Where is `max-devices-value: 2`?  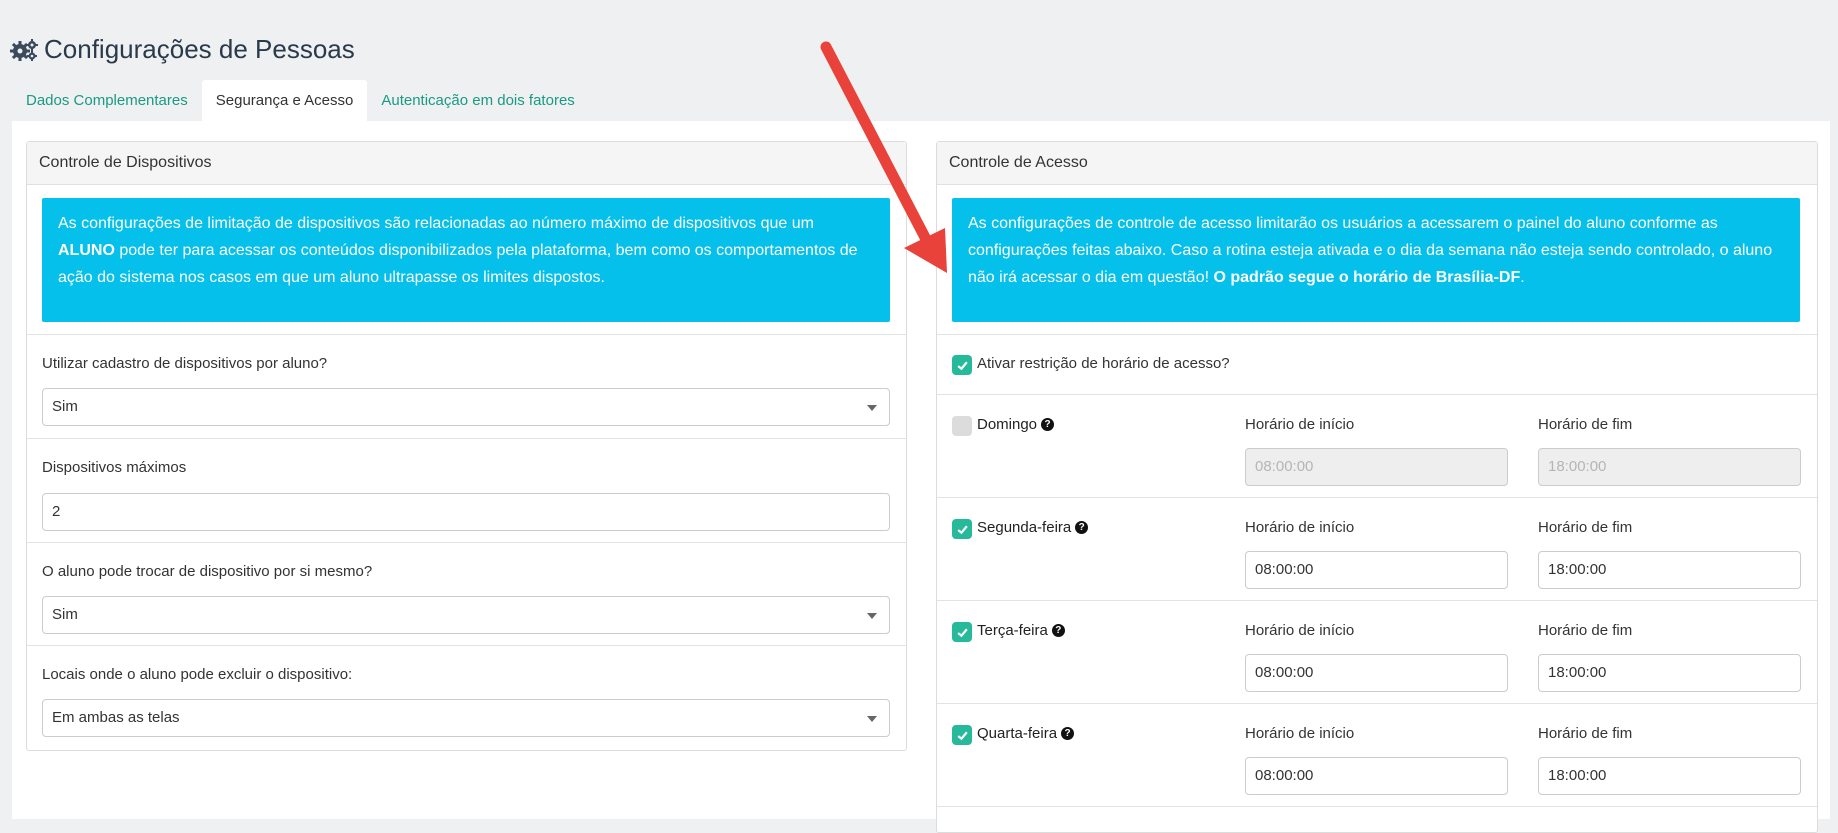
max-devices-value: 2 is located at coordinates (56, 511).